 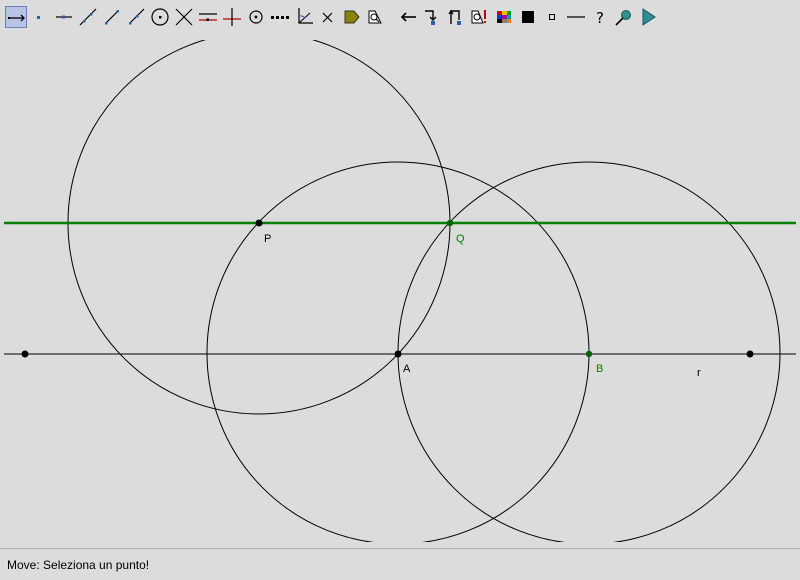 What do you see at coordinates (256, 17) in the screenshot?
I see `midpoint-tool-icon` at bounding box center [256, 17].